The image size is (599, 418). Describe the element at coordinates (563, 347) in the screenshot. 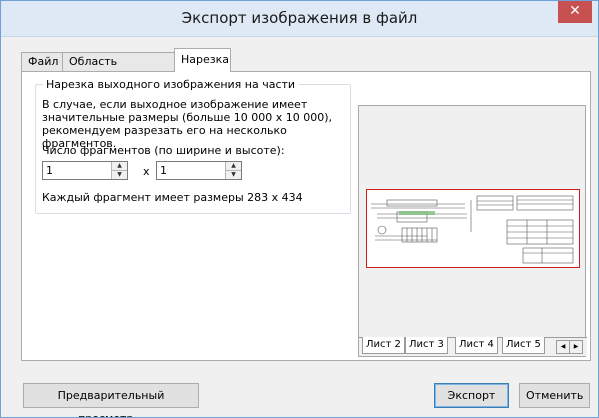

I see `scroll-left-icon: ◀` at that location.